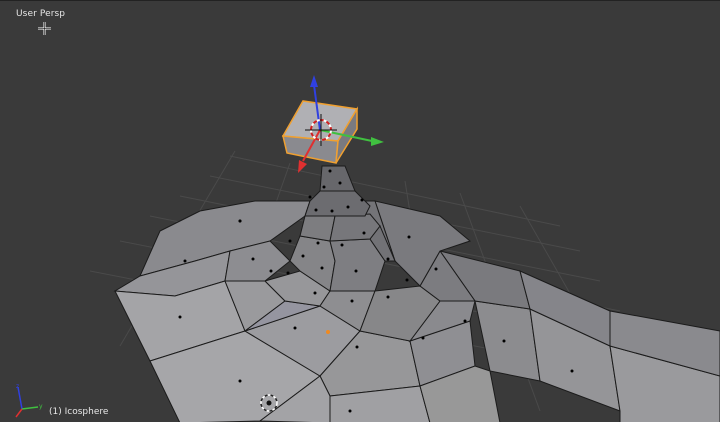 The image size is (720, 422). I want to click on axis-orientation-icon: z y, so click(29, 400).